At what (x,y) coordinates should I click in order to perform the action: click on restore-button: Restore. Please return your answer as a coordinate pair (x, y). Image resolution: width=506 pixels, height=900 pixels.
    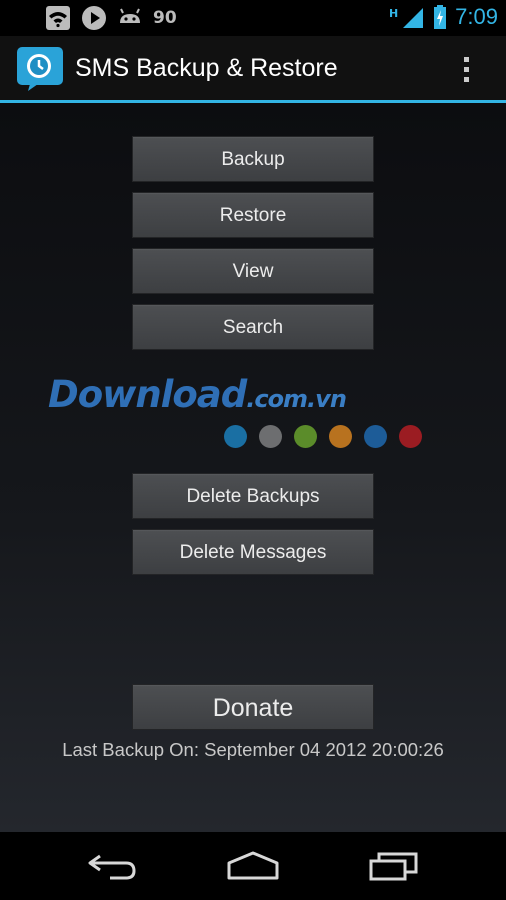
    Looking at the image, I should click on (253, 215).